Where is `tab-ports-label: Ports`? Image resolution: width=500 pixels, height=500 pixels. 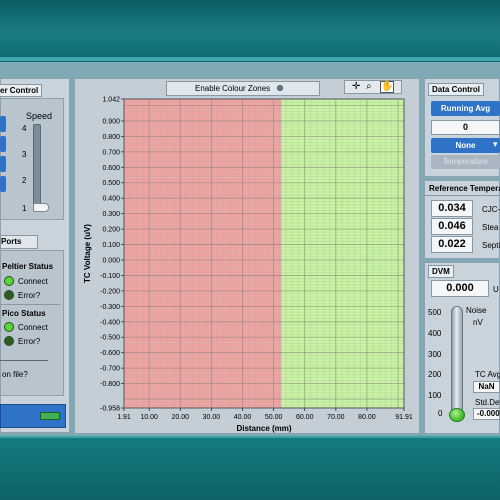
tab-ports-label: Ports is located at coordinates (11, 241).